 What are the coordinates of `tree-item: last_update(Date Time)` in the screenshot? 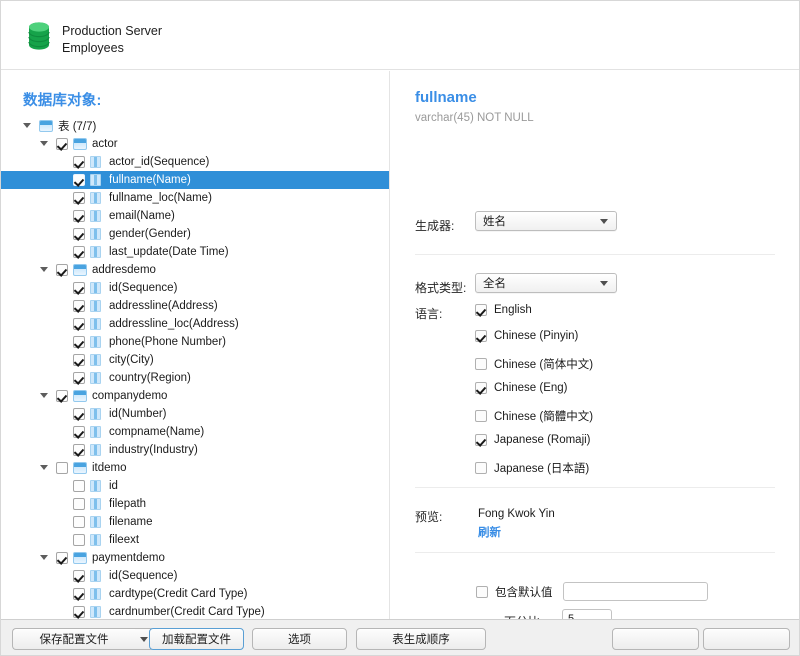 It's located at (195, 252).